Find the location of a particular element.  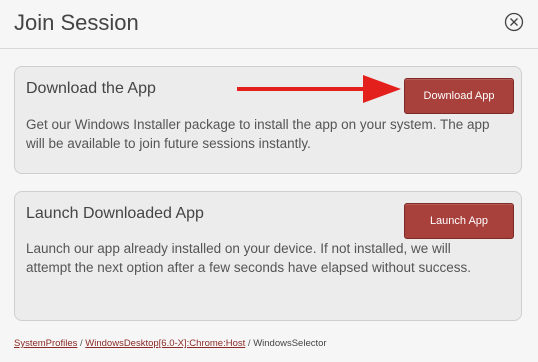

breadcrumb-link-windowsdesktop: WindowsDesktop[6.0-X]:Chrome:Host is located at coordinates (165, 343).